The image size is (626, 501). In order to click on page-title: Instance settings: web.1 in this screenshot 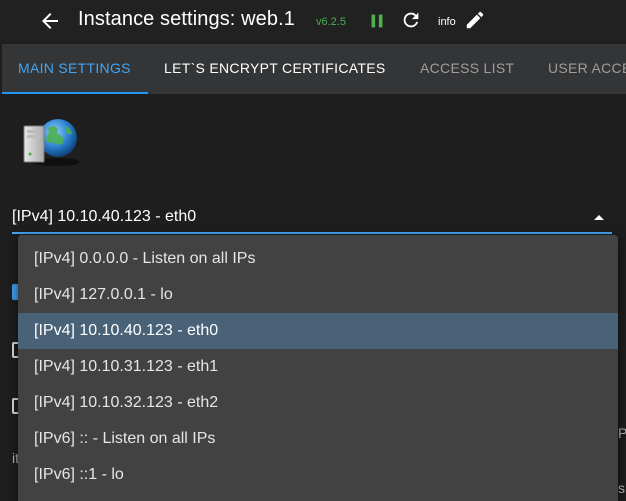, I will do `click(186, 19)`.